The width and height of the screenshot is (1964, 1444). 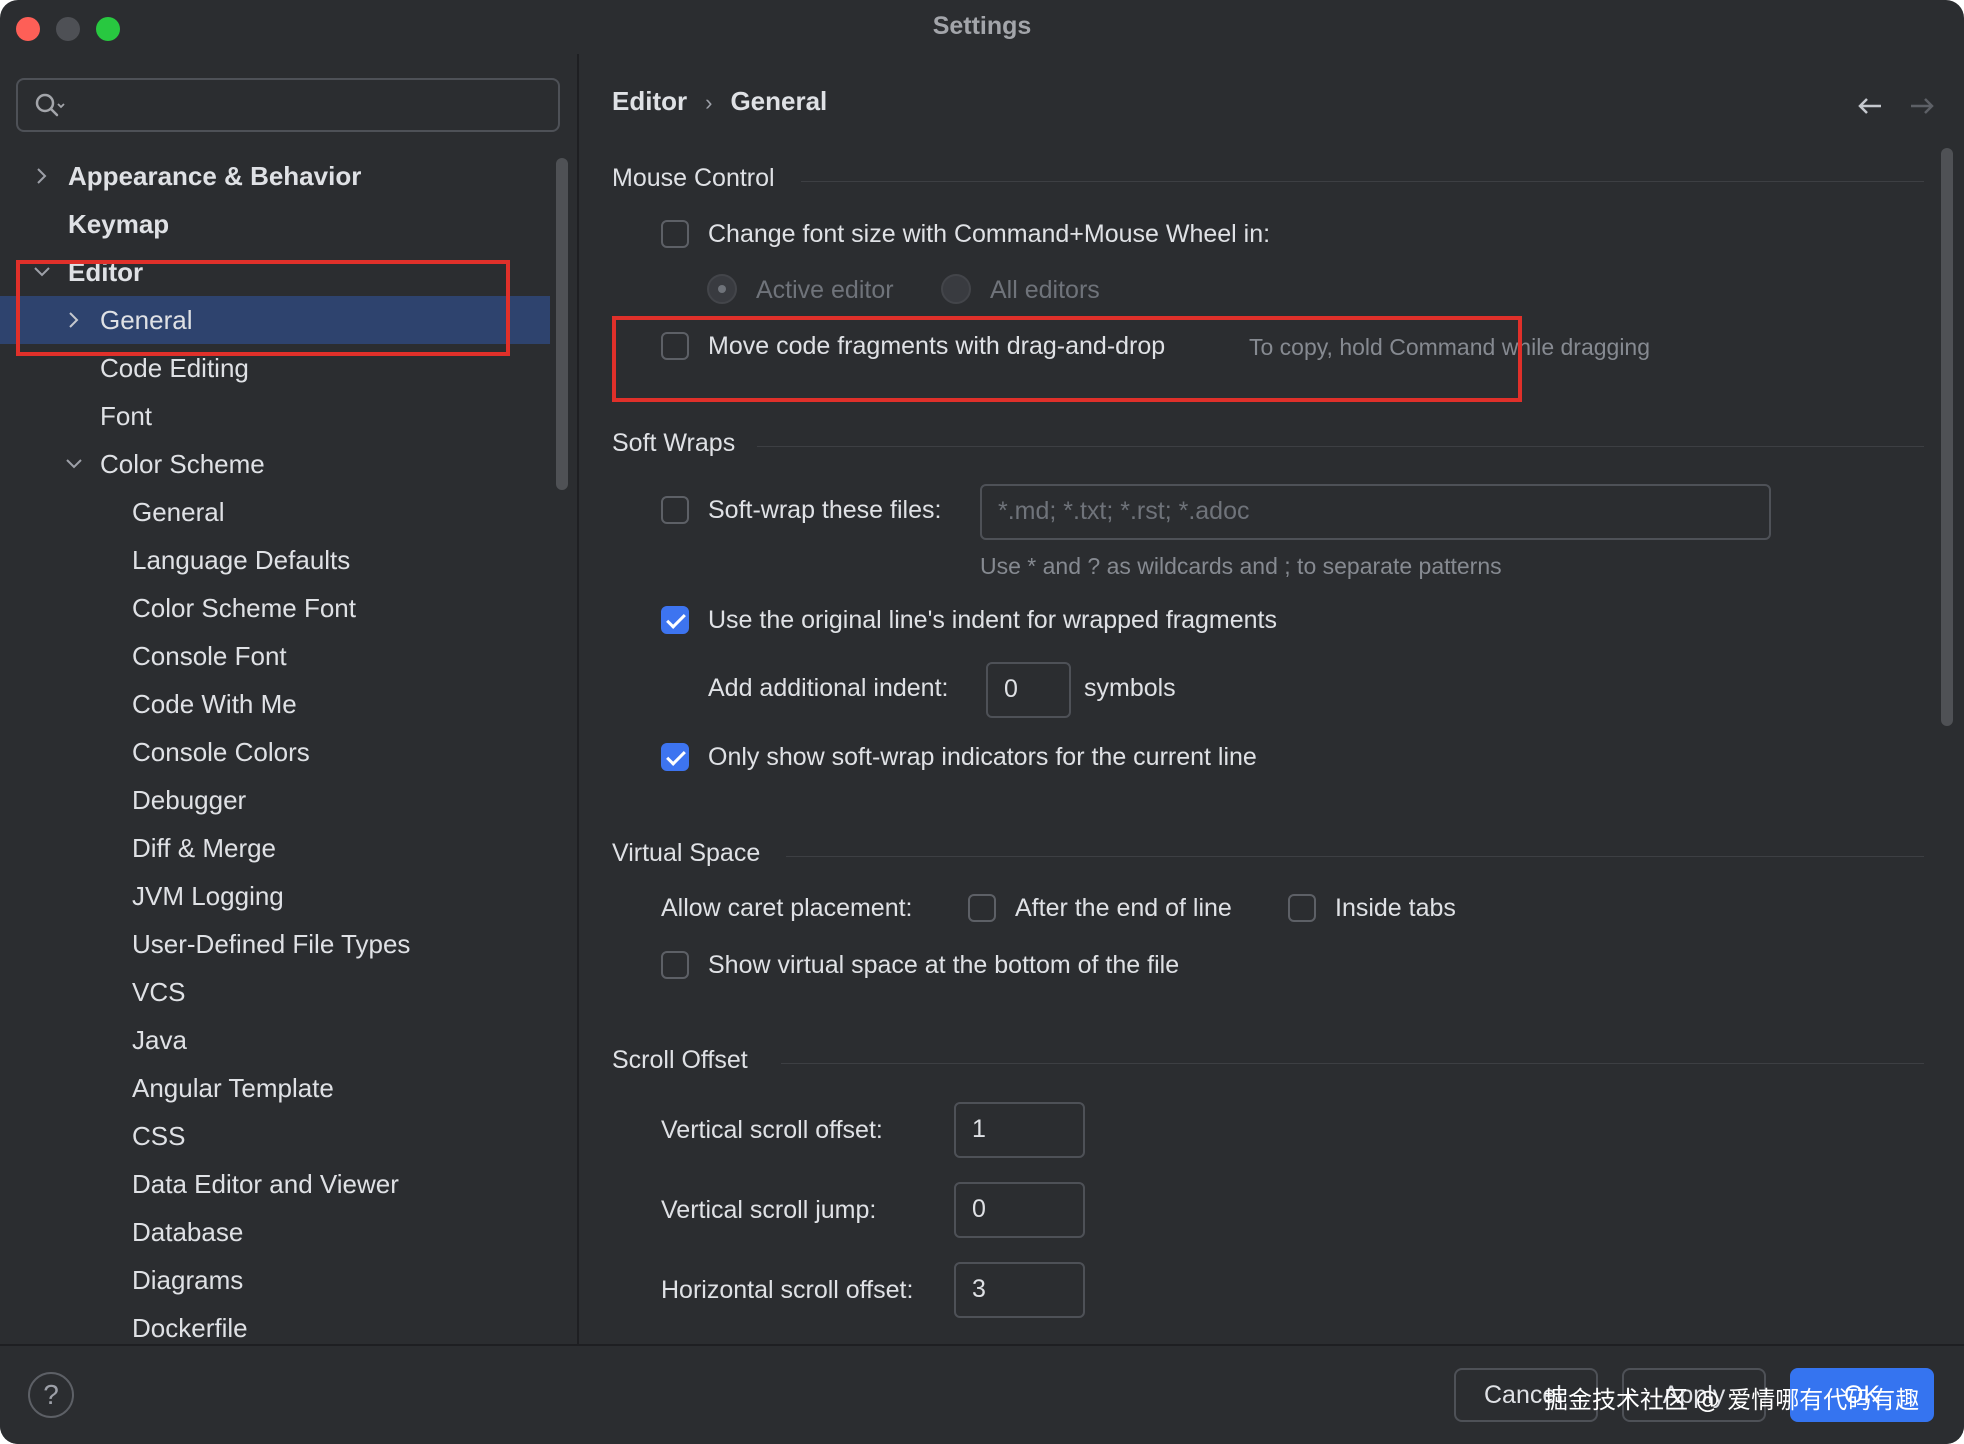 What do you see at coordinates (686, 853) in the screenshot?
I see `section-title-virtual-space: Virtual Space` at bounding box center [686, 853].